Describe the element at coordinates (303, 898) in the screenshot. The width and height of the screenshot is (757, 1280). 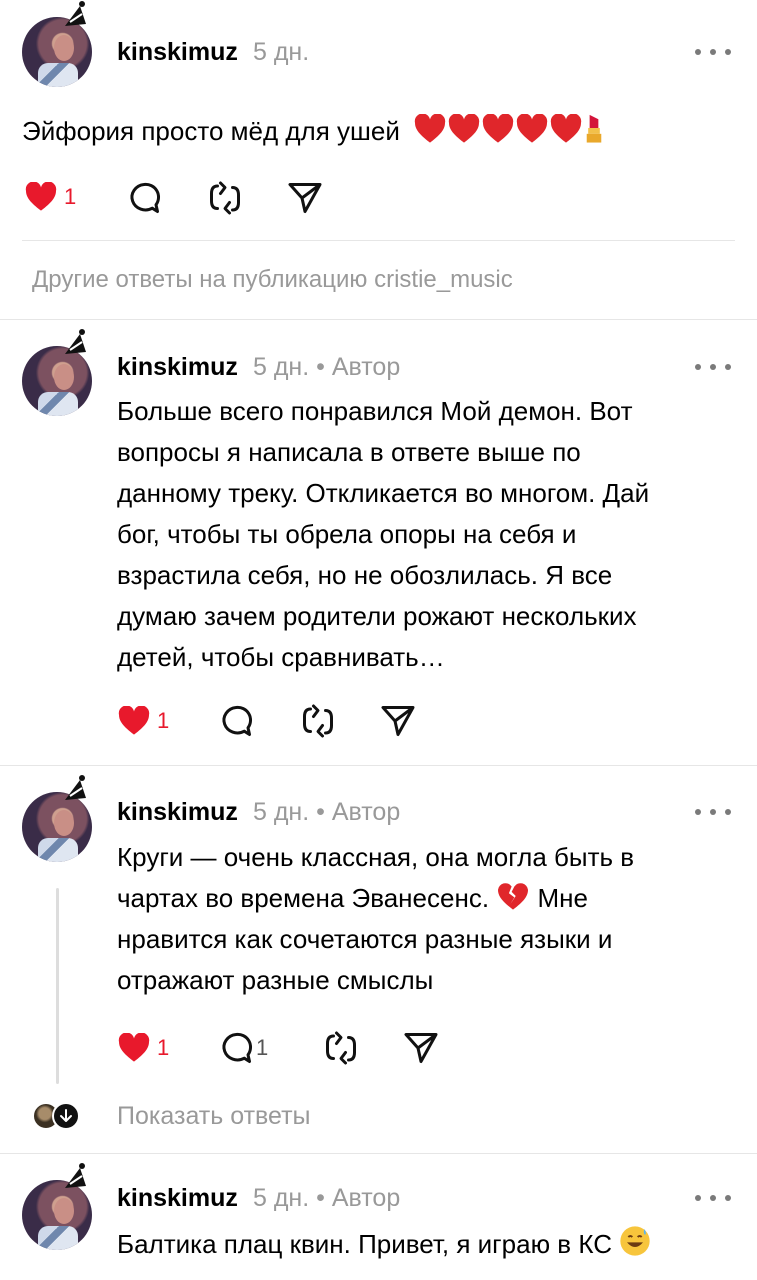
I see `text-line: чартах во времена Эванесенс.` at that location.